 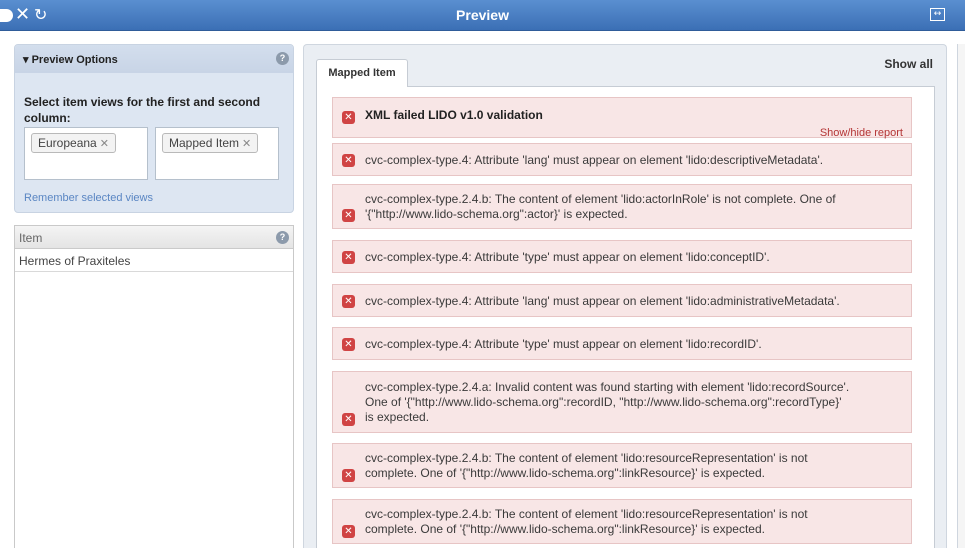 I want to click on error-line: is expected., so click(x=397, y=417).